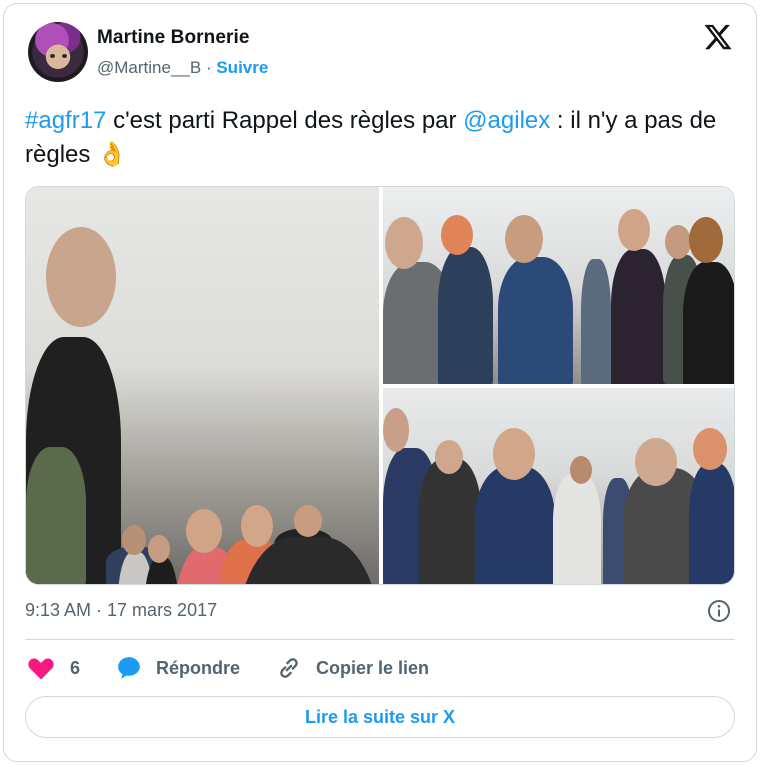 Image resolution: width=760 pixels, height=765 pixels. Describe the element at coordinates (242, 67) in the screenshot. I see `follow-button: Suivre` at that location.